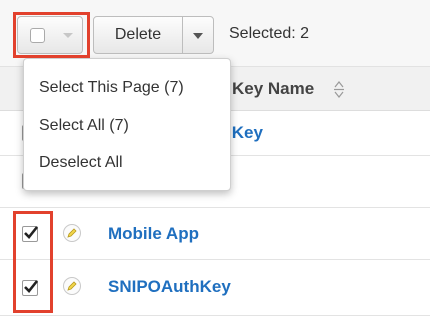  Describe the element at coordinates (339, 89) in the screenshot. I see `sort-icon` at that location.